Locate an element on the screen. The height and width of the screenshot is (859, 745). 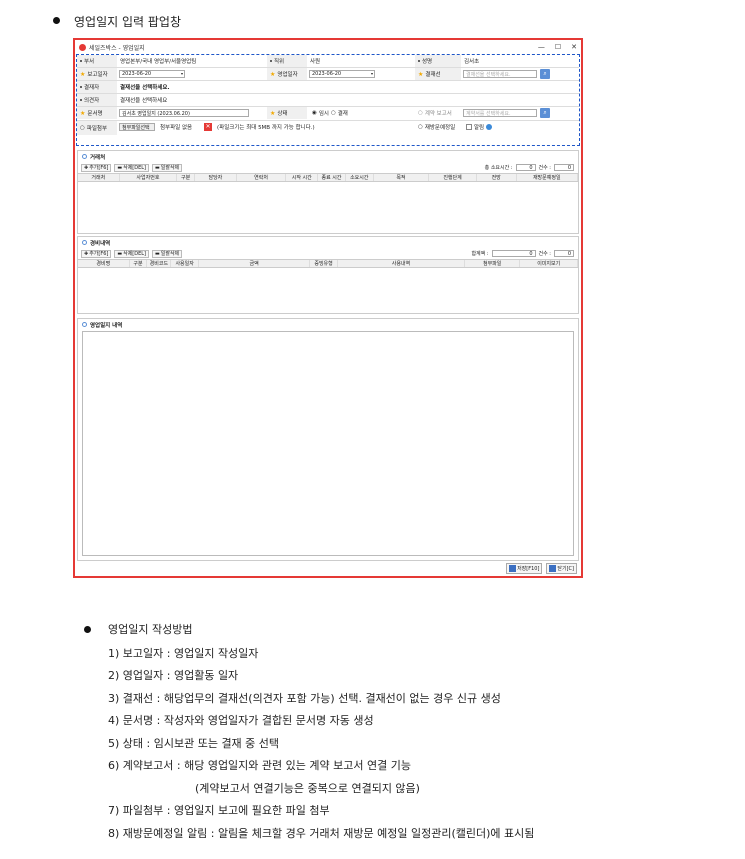
expense-delete-all-button: ▬ 일괄삭제 is located at coordinates (167, 253).